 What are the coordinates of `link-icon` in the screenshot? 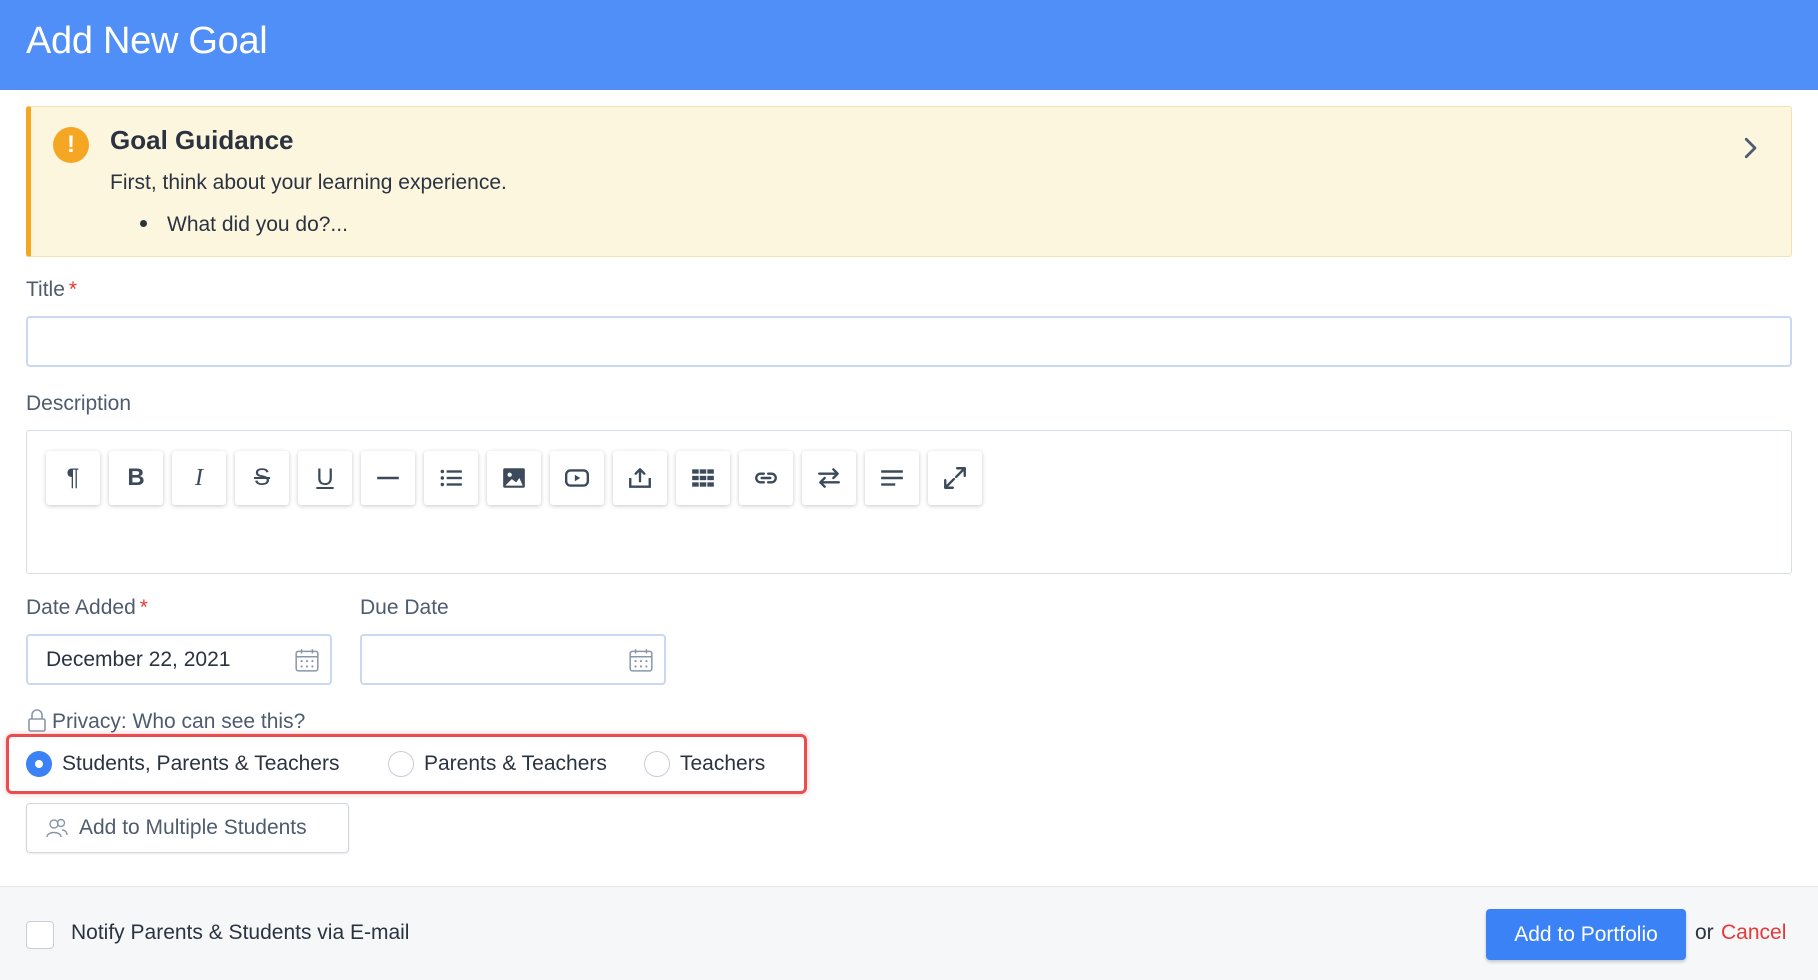 It's located at (766, 478).